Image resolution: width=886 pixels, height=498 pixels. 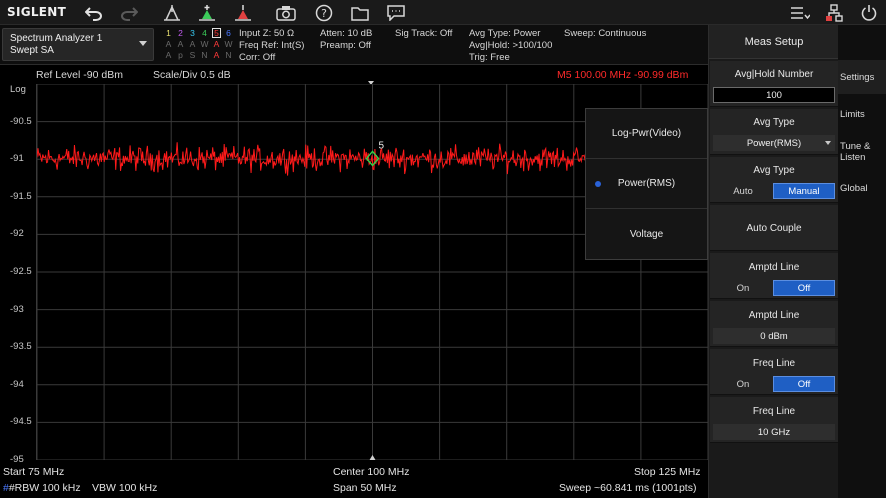 What do you see at coordinates (33, 472) in the screenshot?
I see `start-freq: Start 75 MHz` at bounding box center [33, 472].